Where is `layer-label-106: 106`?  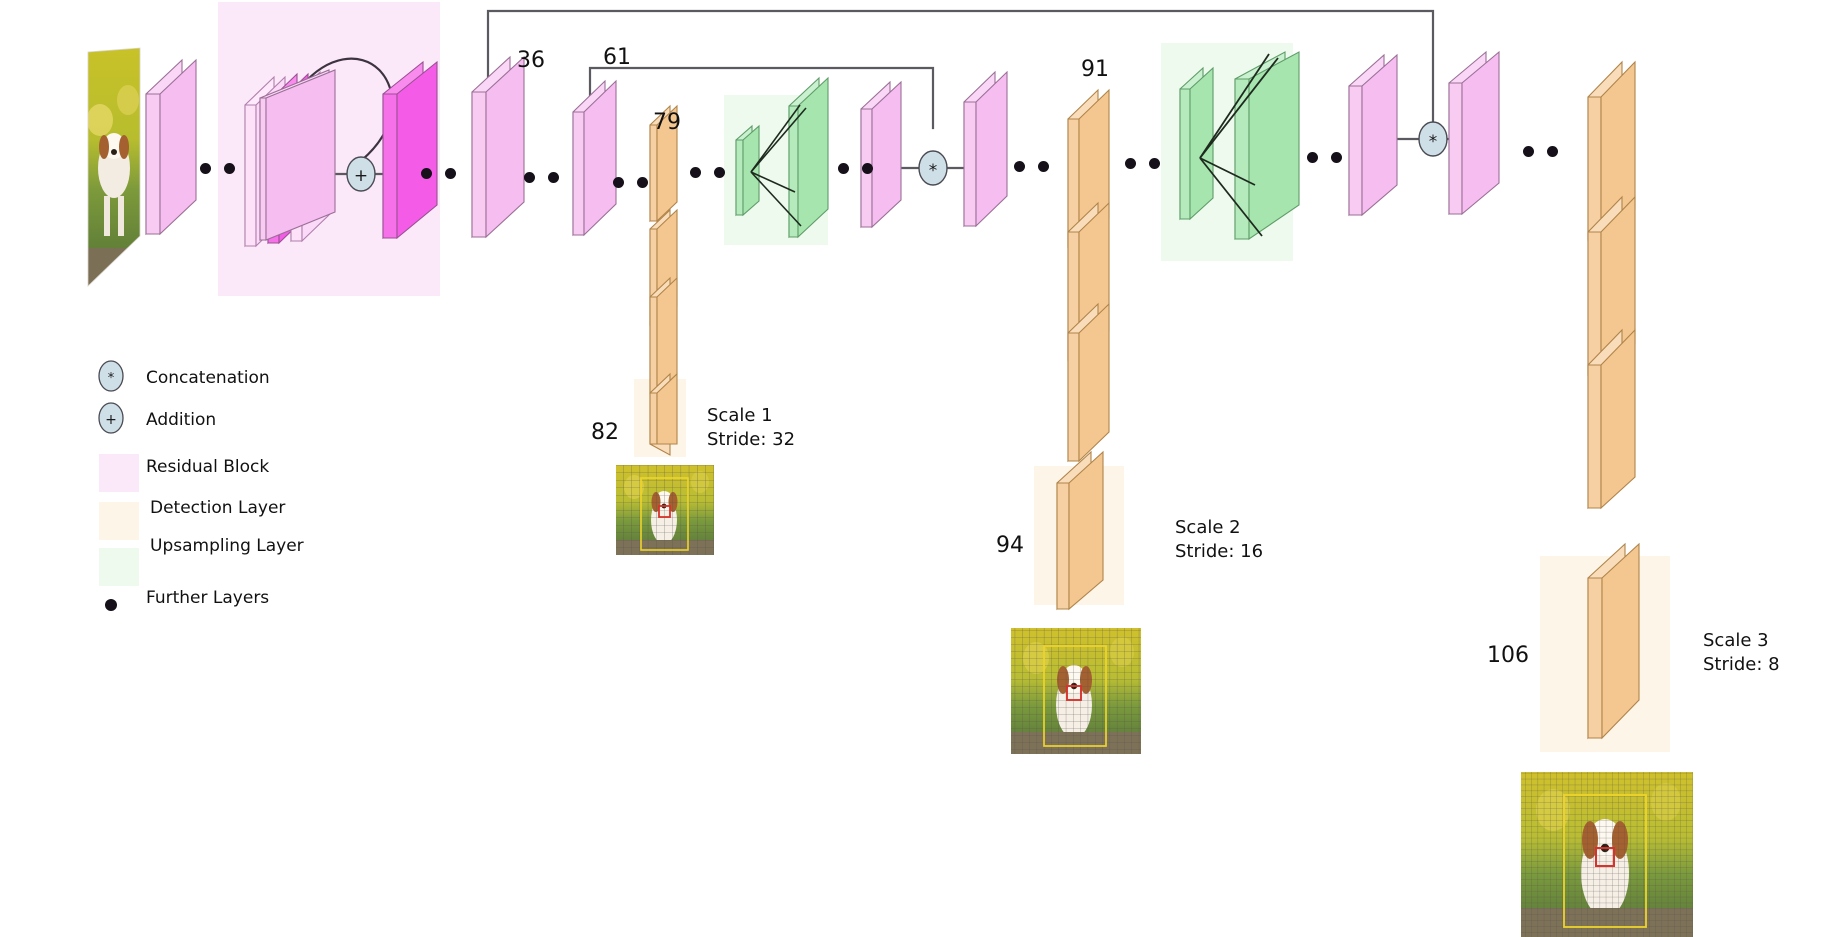 layer-label-106: 106 is located at coordinates (1508, 655).